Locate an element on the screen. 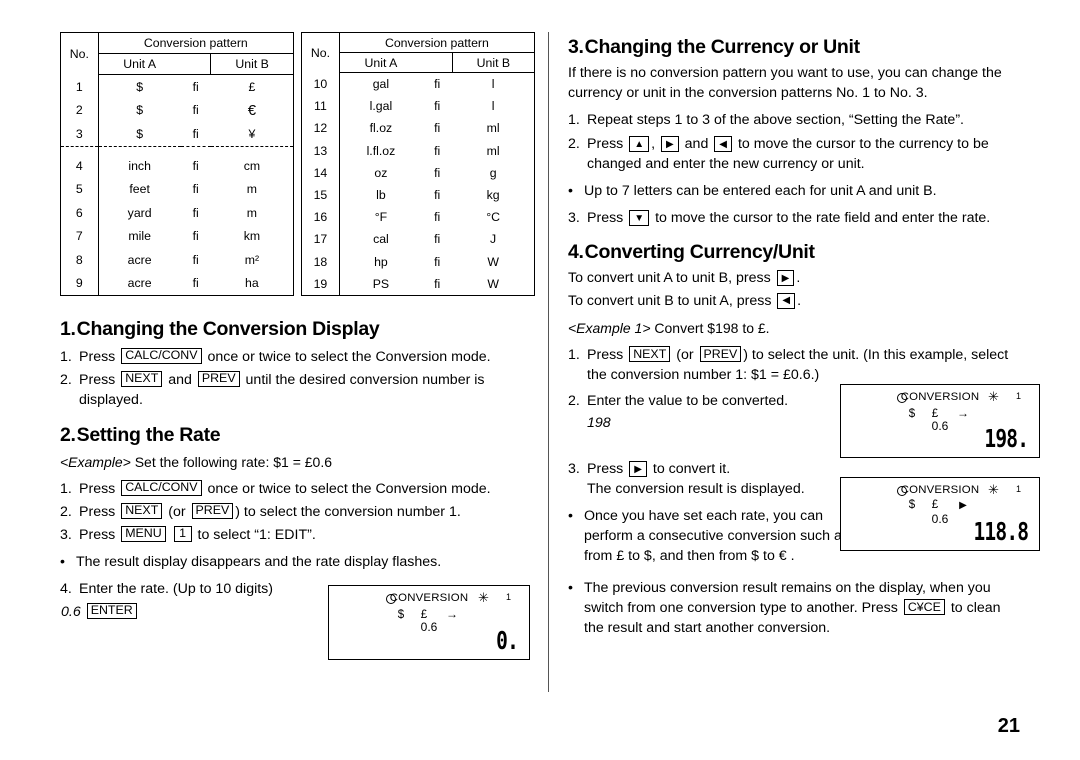  row-unit-b: cm is located at coordinates (252, 165).